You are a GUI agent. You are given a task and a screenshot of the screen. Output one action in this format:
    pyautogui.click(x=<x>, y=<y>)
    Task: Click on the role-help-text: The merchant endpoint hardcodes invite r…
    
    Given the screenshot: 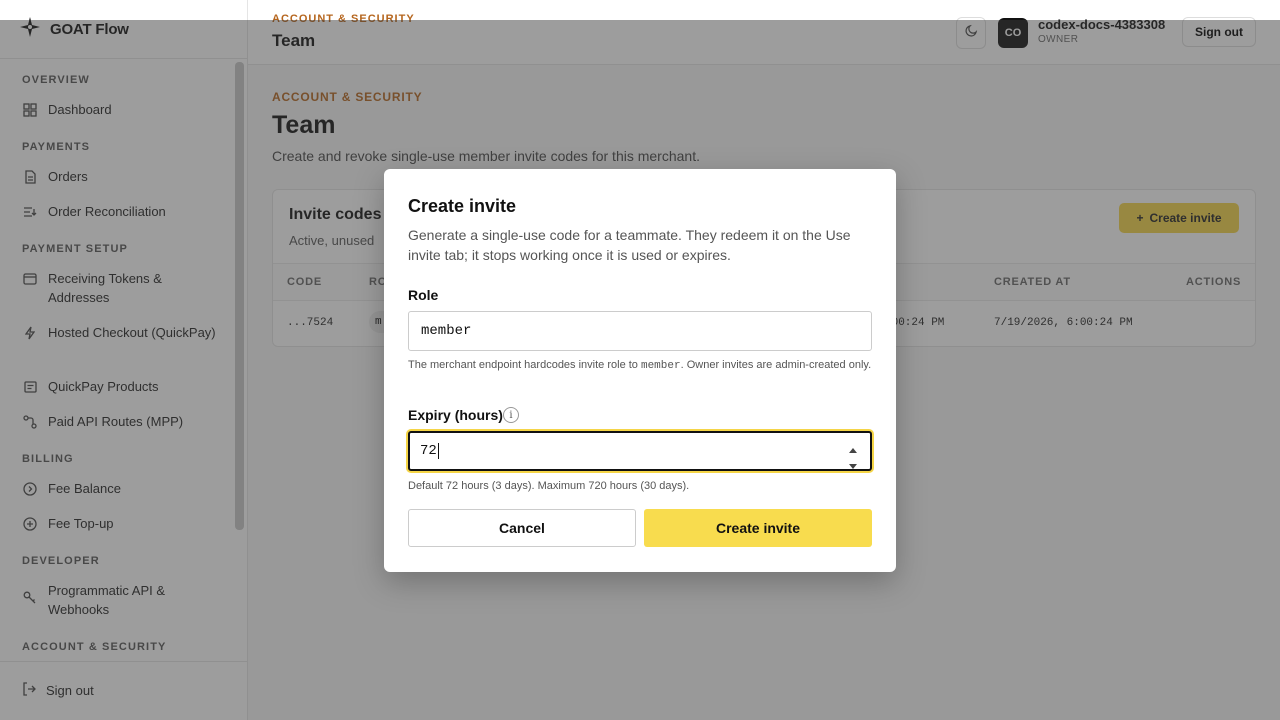 What is the action you would take?
    pyautogui.click(x=524, y=365)
    